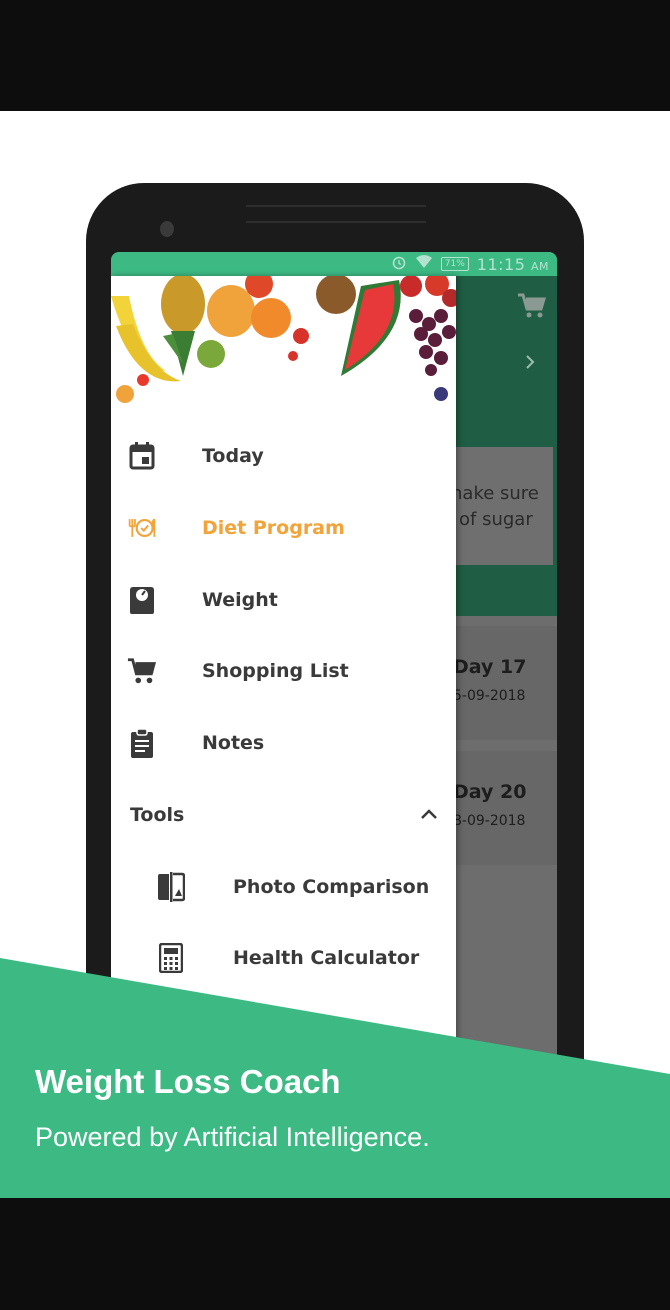 The image size is (670, 1310). I want to click on day-title: Day 17, so click(490, 667).